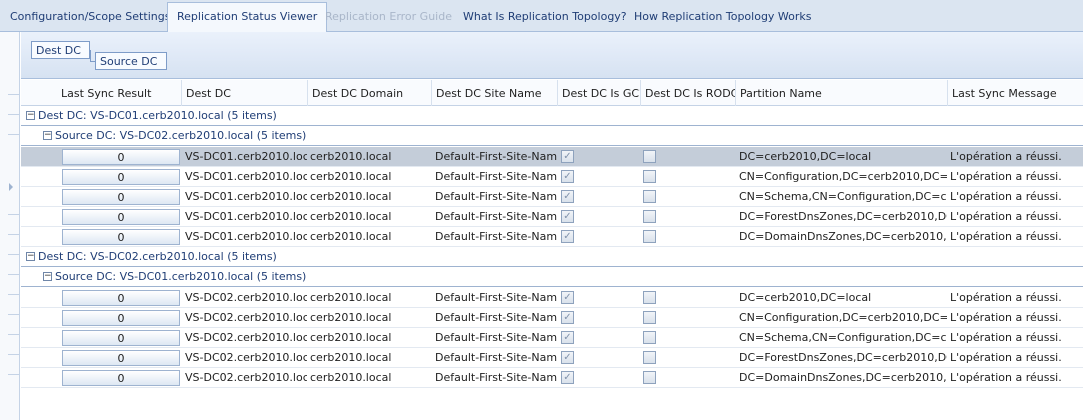  What do you see at coordinates (60, 50) in the screenshot?
I see `group-by-dest-dc: Dest DC` at bounding box center [60, 50].